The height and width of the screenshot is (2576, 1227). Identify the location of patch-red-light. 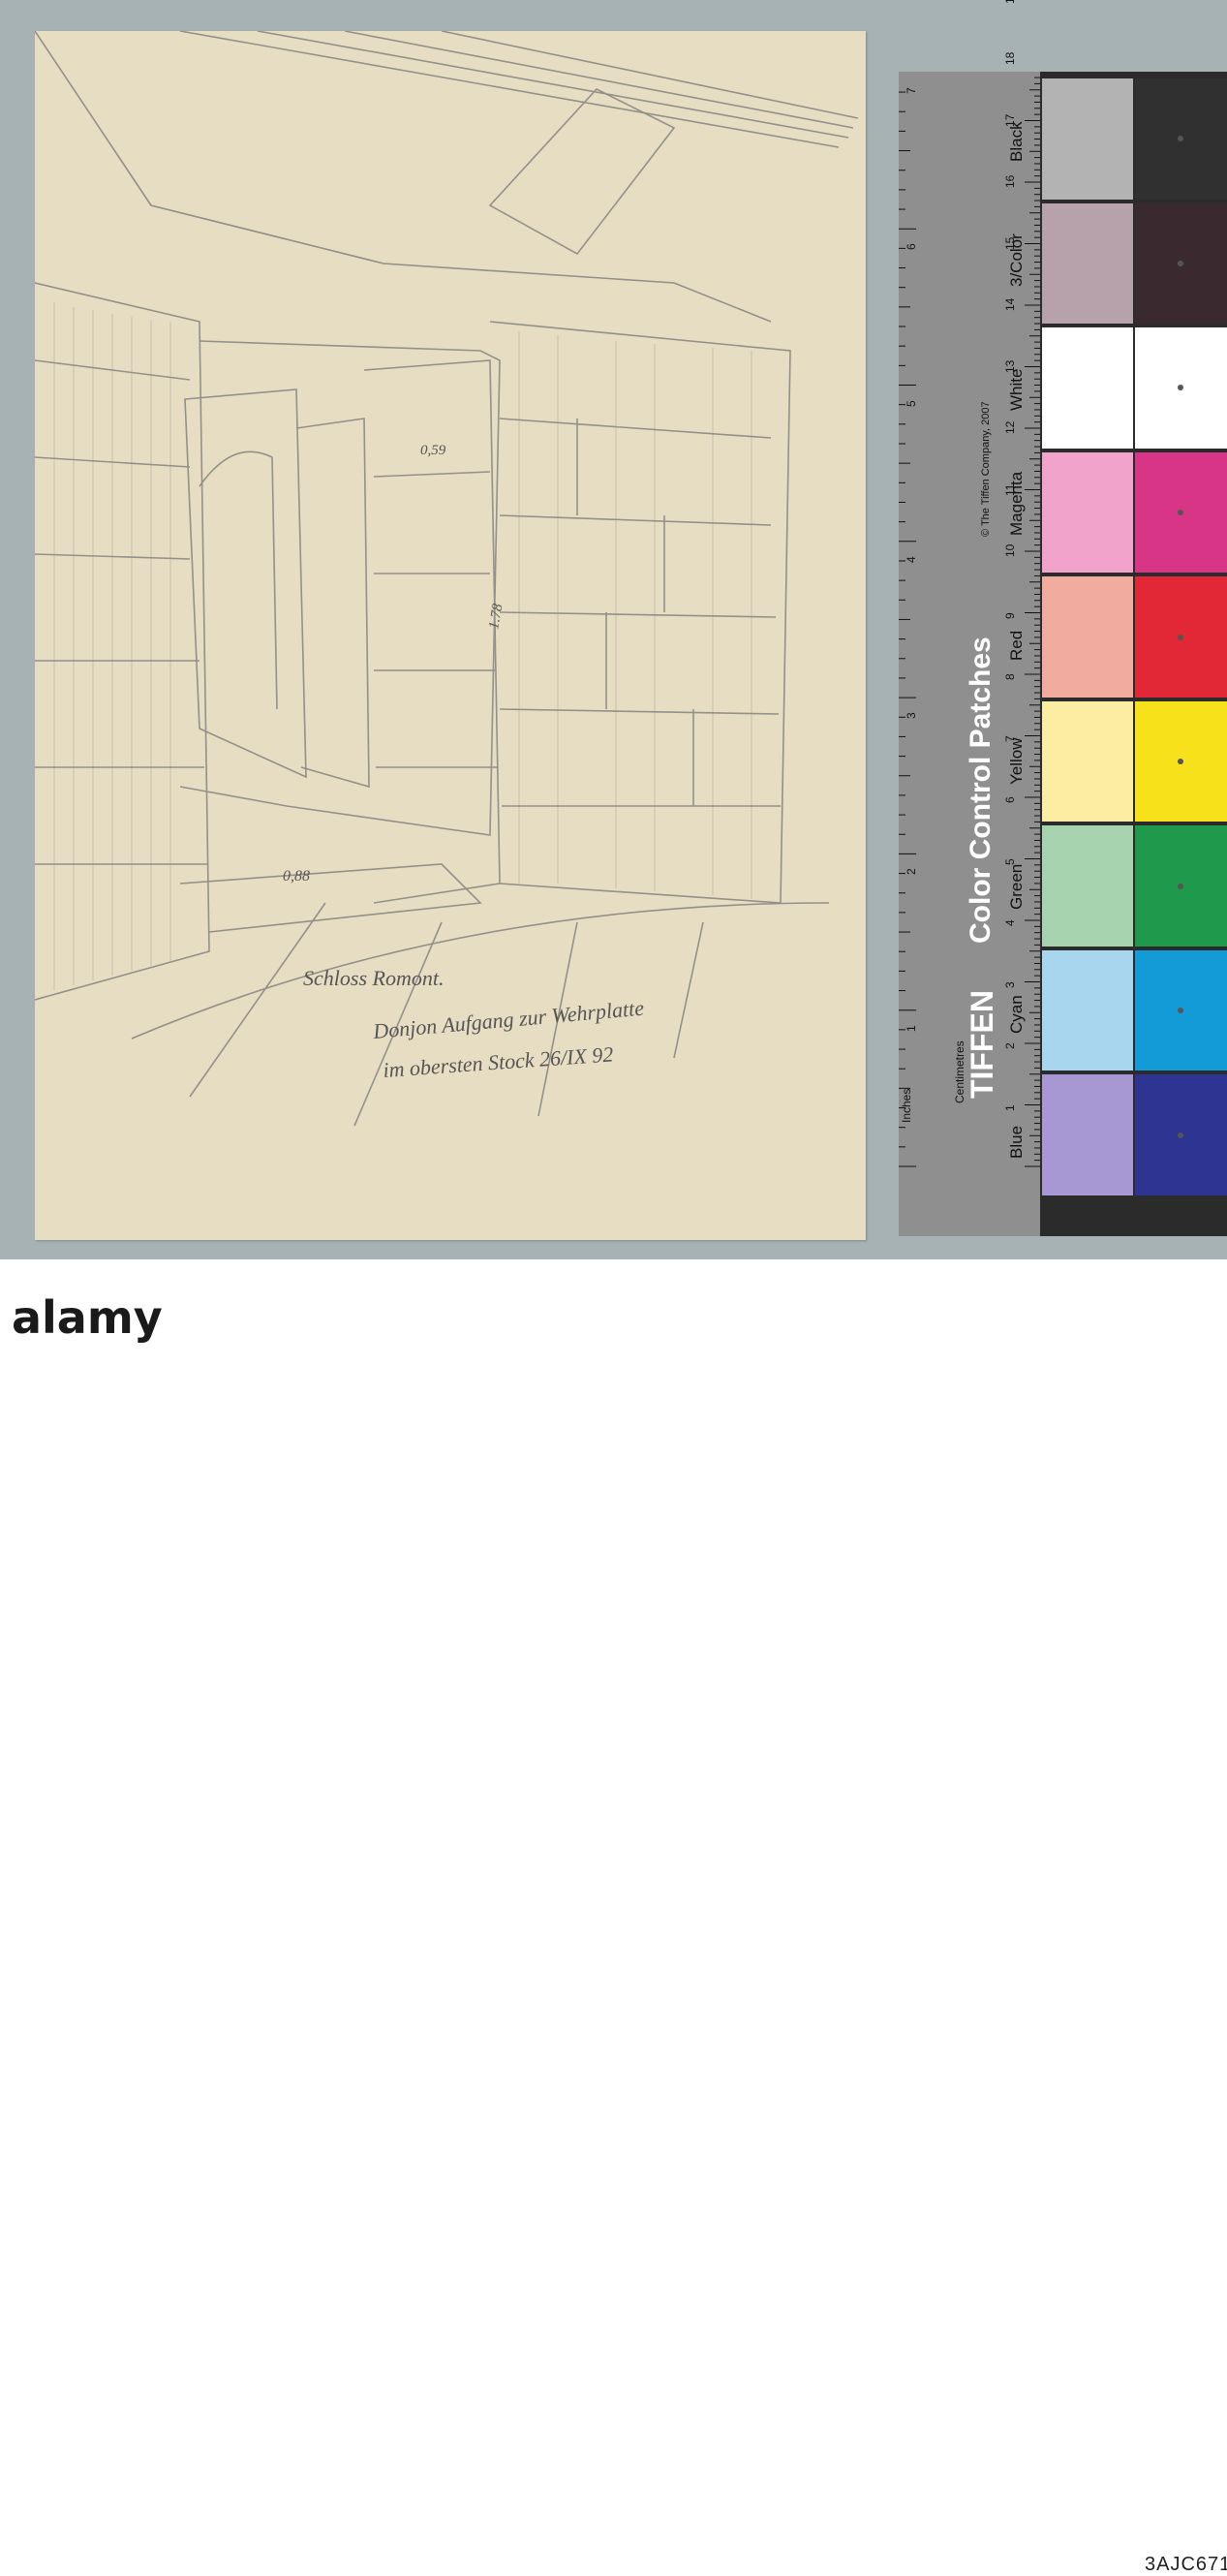
(1087, 637).